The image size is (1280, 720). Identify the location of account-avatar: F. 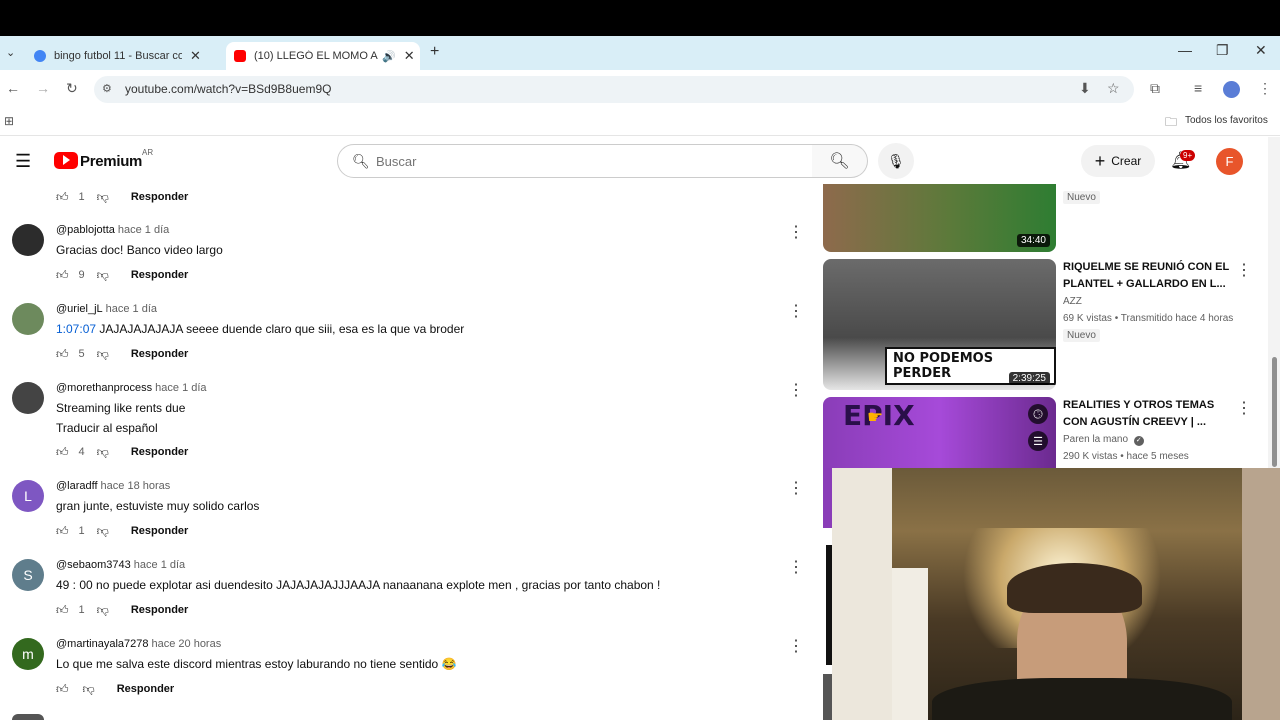
(1229, 161).